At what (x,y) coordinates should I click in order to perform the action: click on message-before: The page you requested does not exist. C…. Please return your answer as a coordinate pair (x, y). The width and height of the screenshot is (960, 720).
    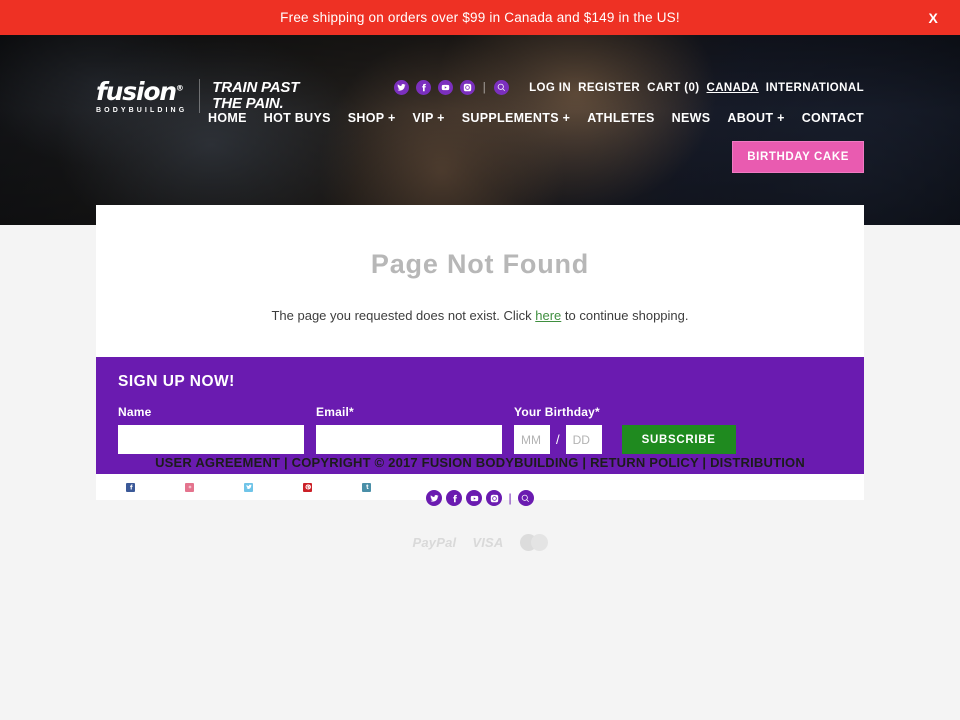
    Looking at the image, I should click on (403, 315).